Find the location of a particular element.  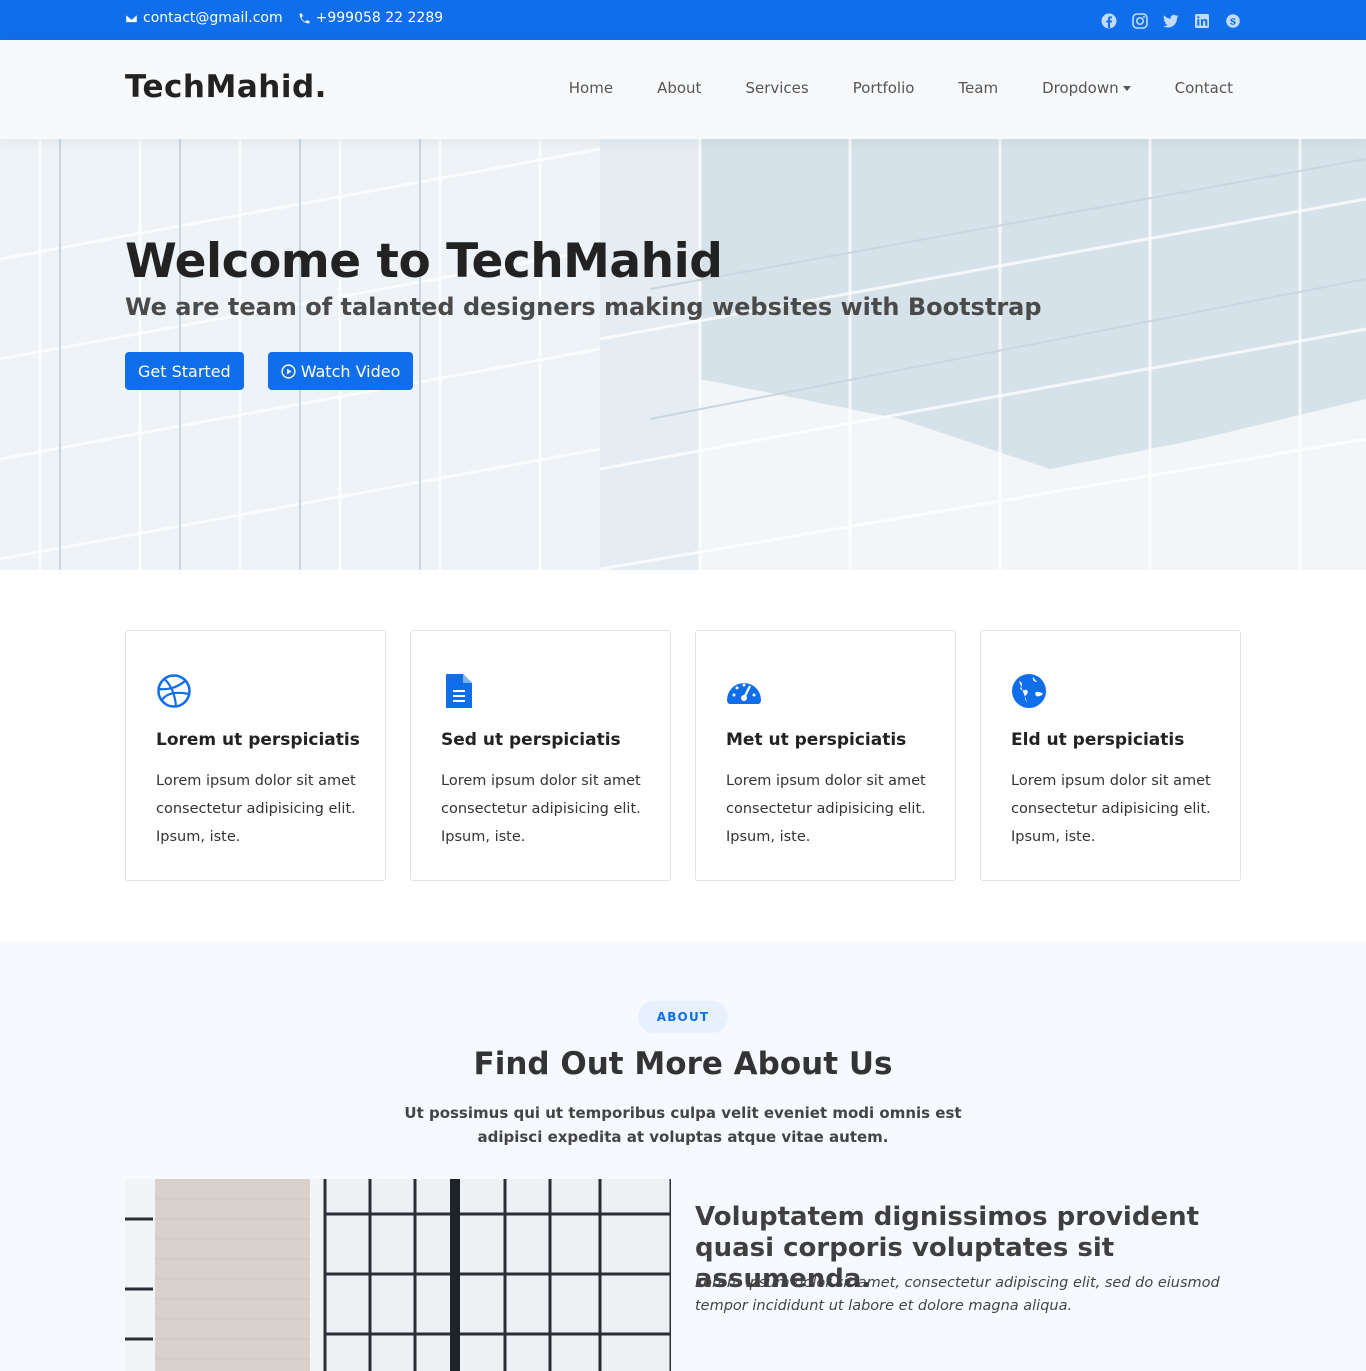

nav-about: About is located at coordinates (679, 88).